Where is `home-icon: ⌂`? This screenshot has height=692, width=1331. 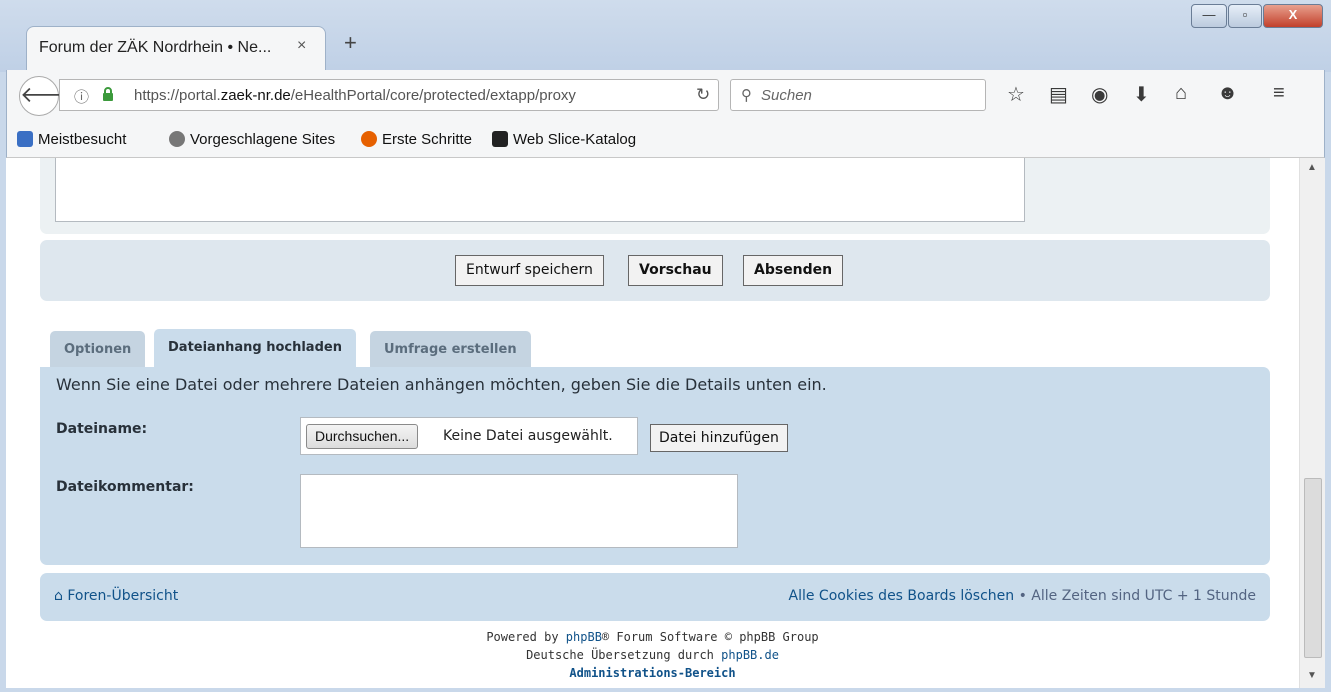 home-icon: ⌂ is located at coordinates (1181, 93).